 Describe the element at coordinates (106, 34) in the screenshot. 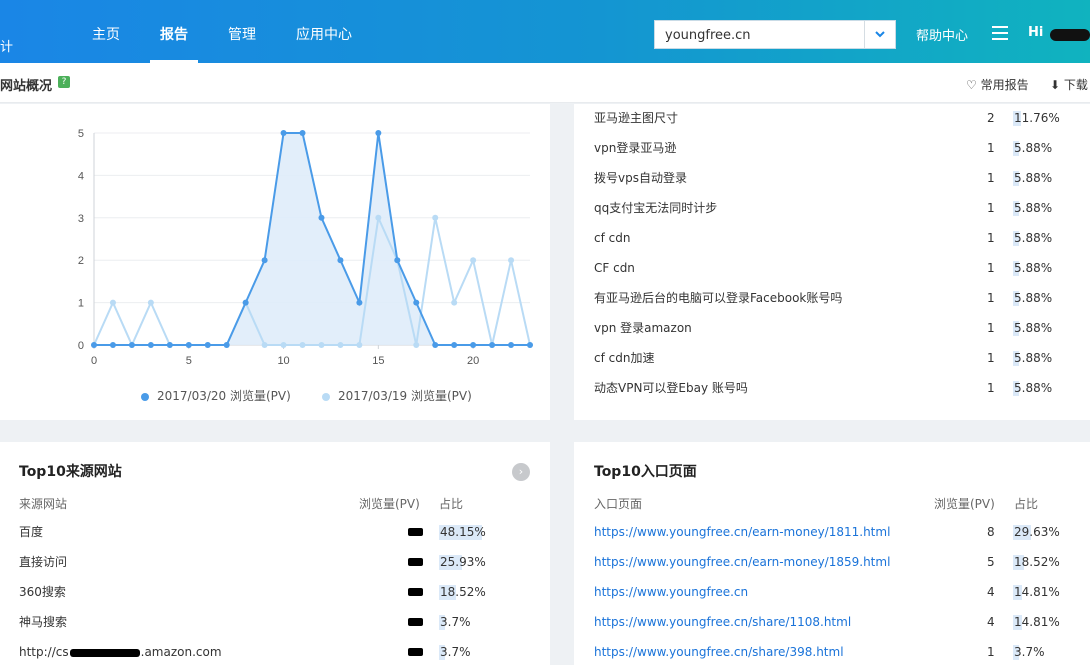

I see `nav-home: 主页` at that location.